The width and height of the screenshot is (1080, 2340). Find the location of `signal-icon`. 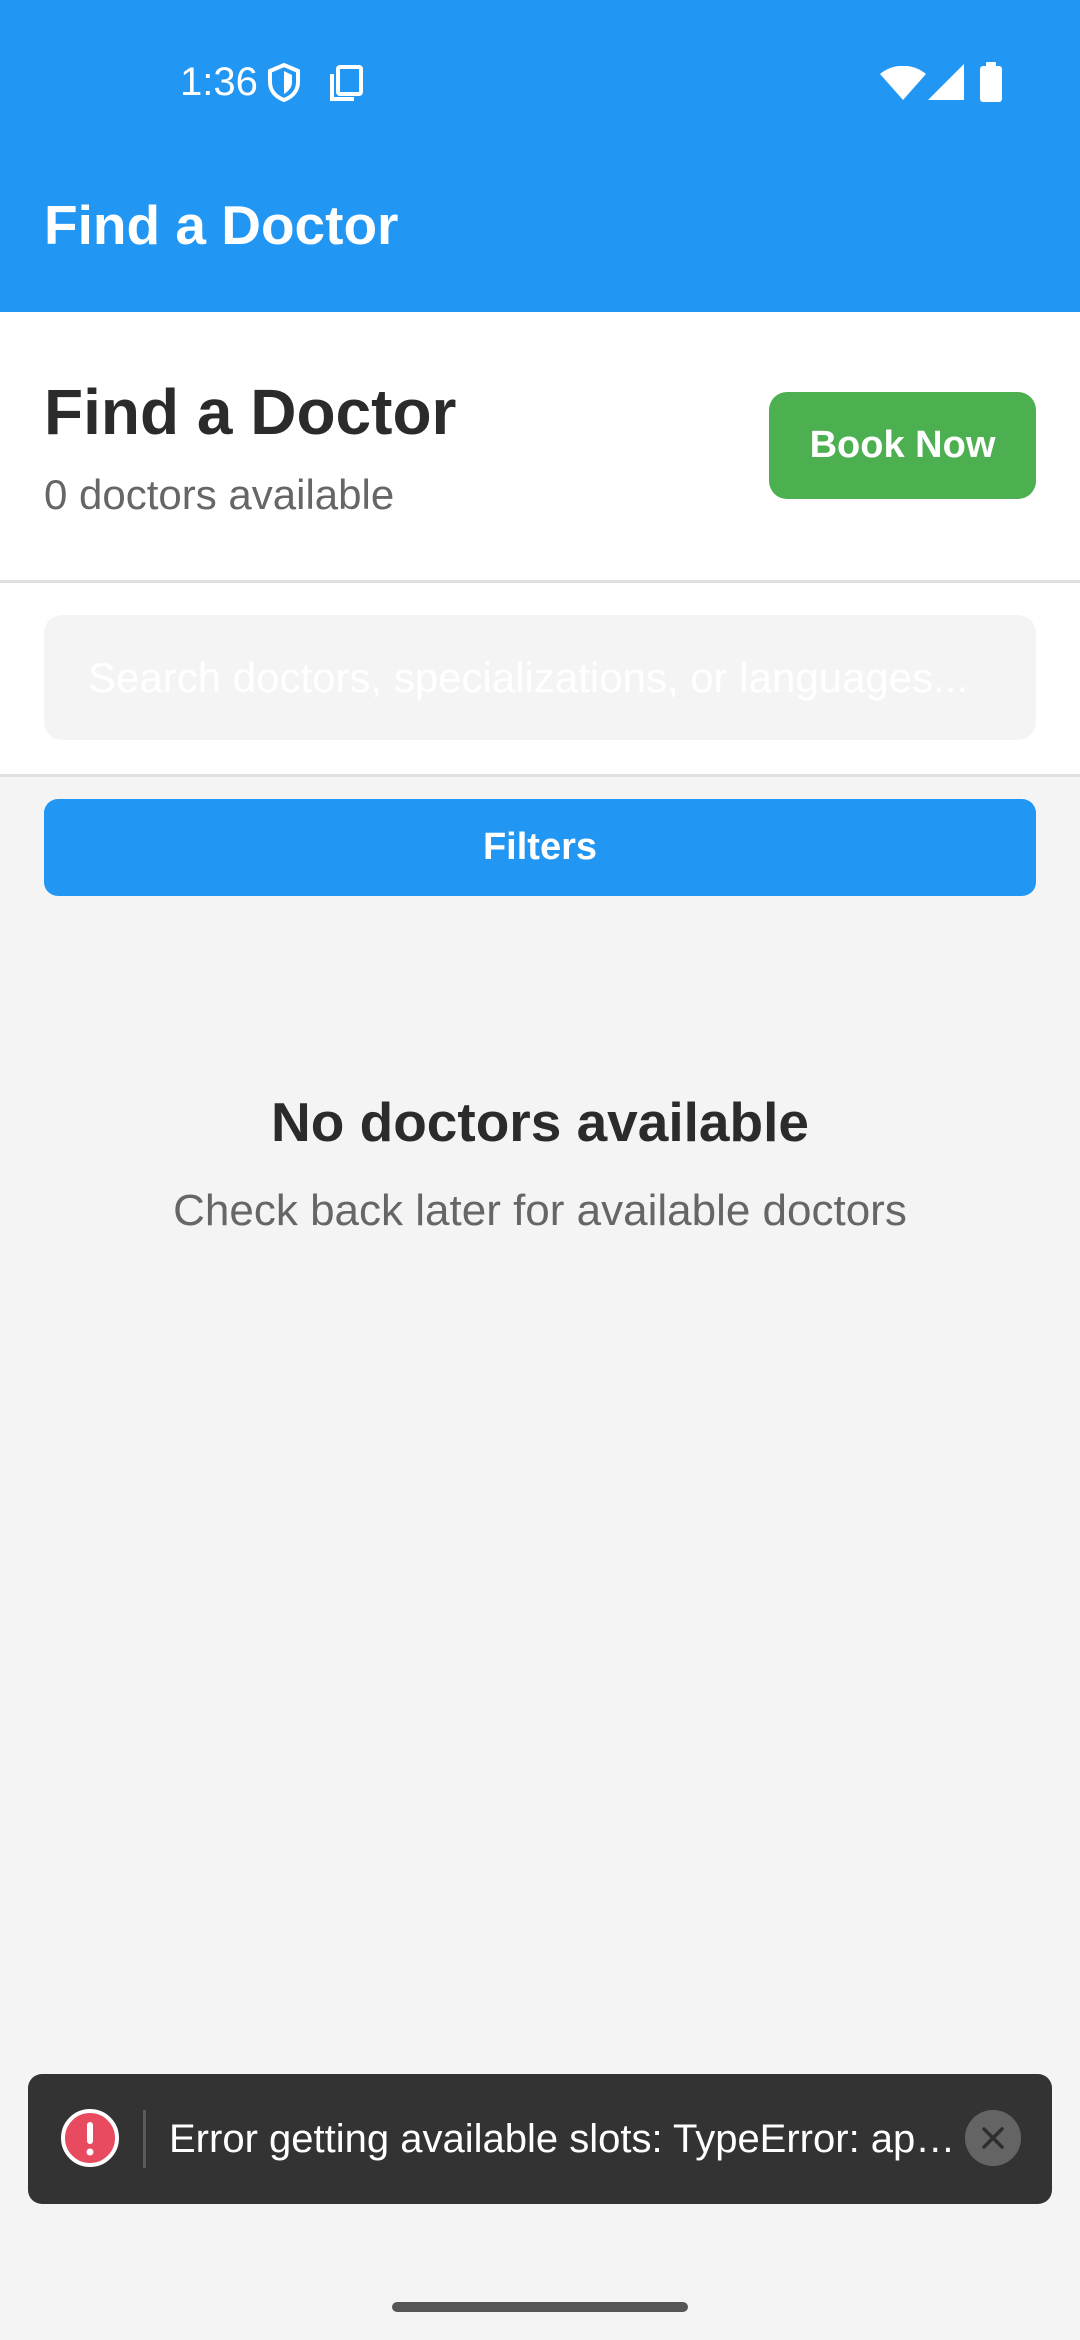

signal-icon is located at coordinates (946, 82).